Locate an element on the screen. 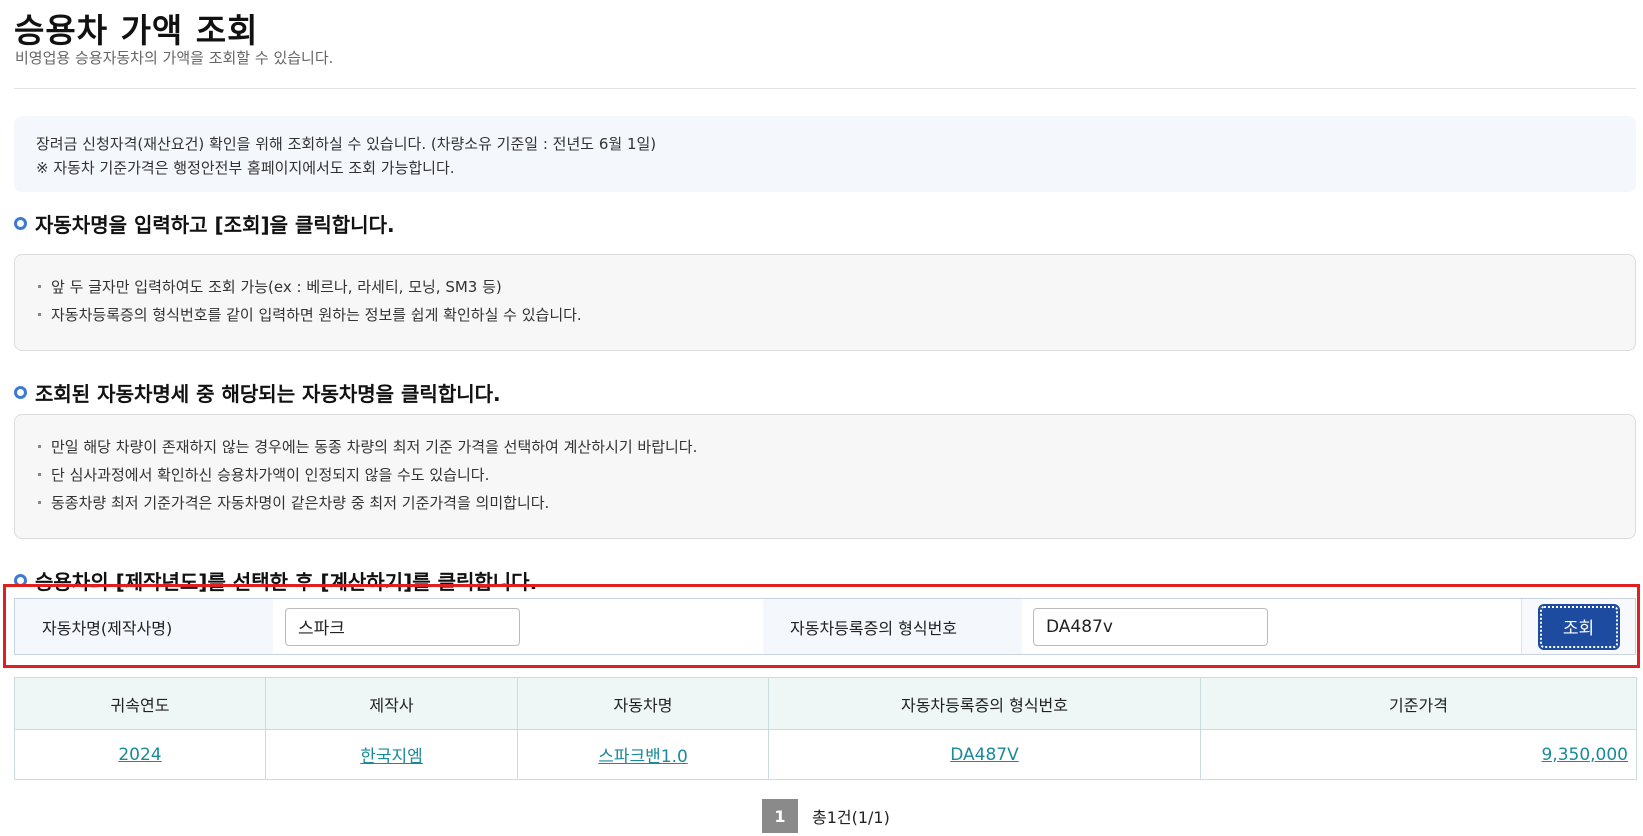 The height and width of the screenshot is (836, 1643). search-button: 조회 is located at coordinates (1578, 626).